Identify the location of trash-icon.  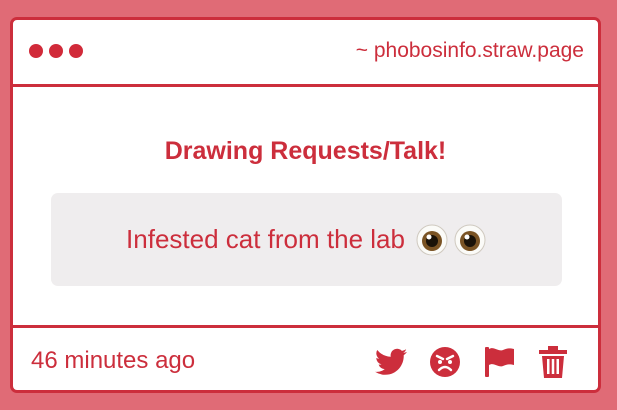
(553, 362).